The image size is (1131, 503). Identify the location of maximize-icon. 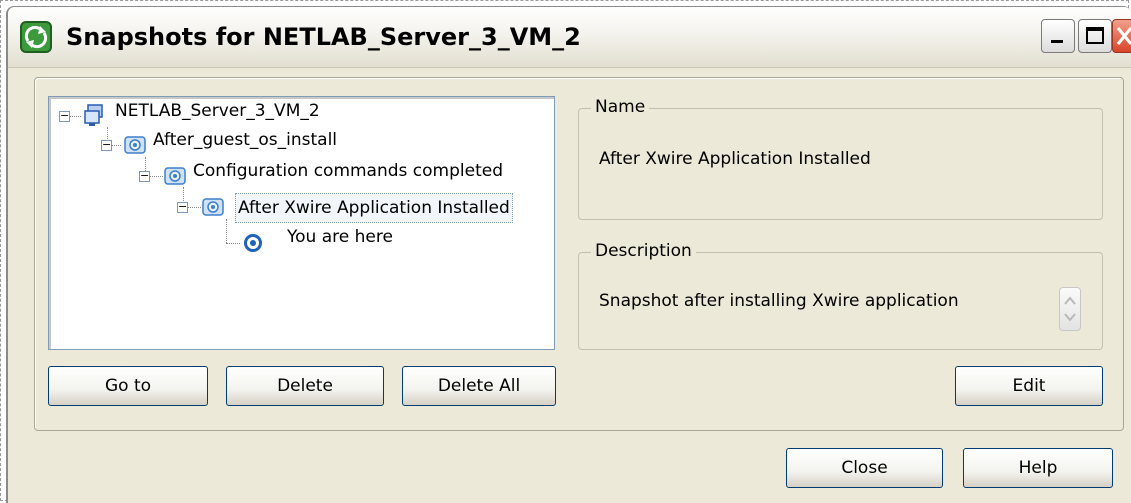
(1095, 35).